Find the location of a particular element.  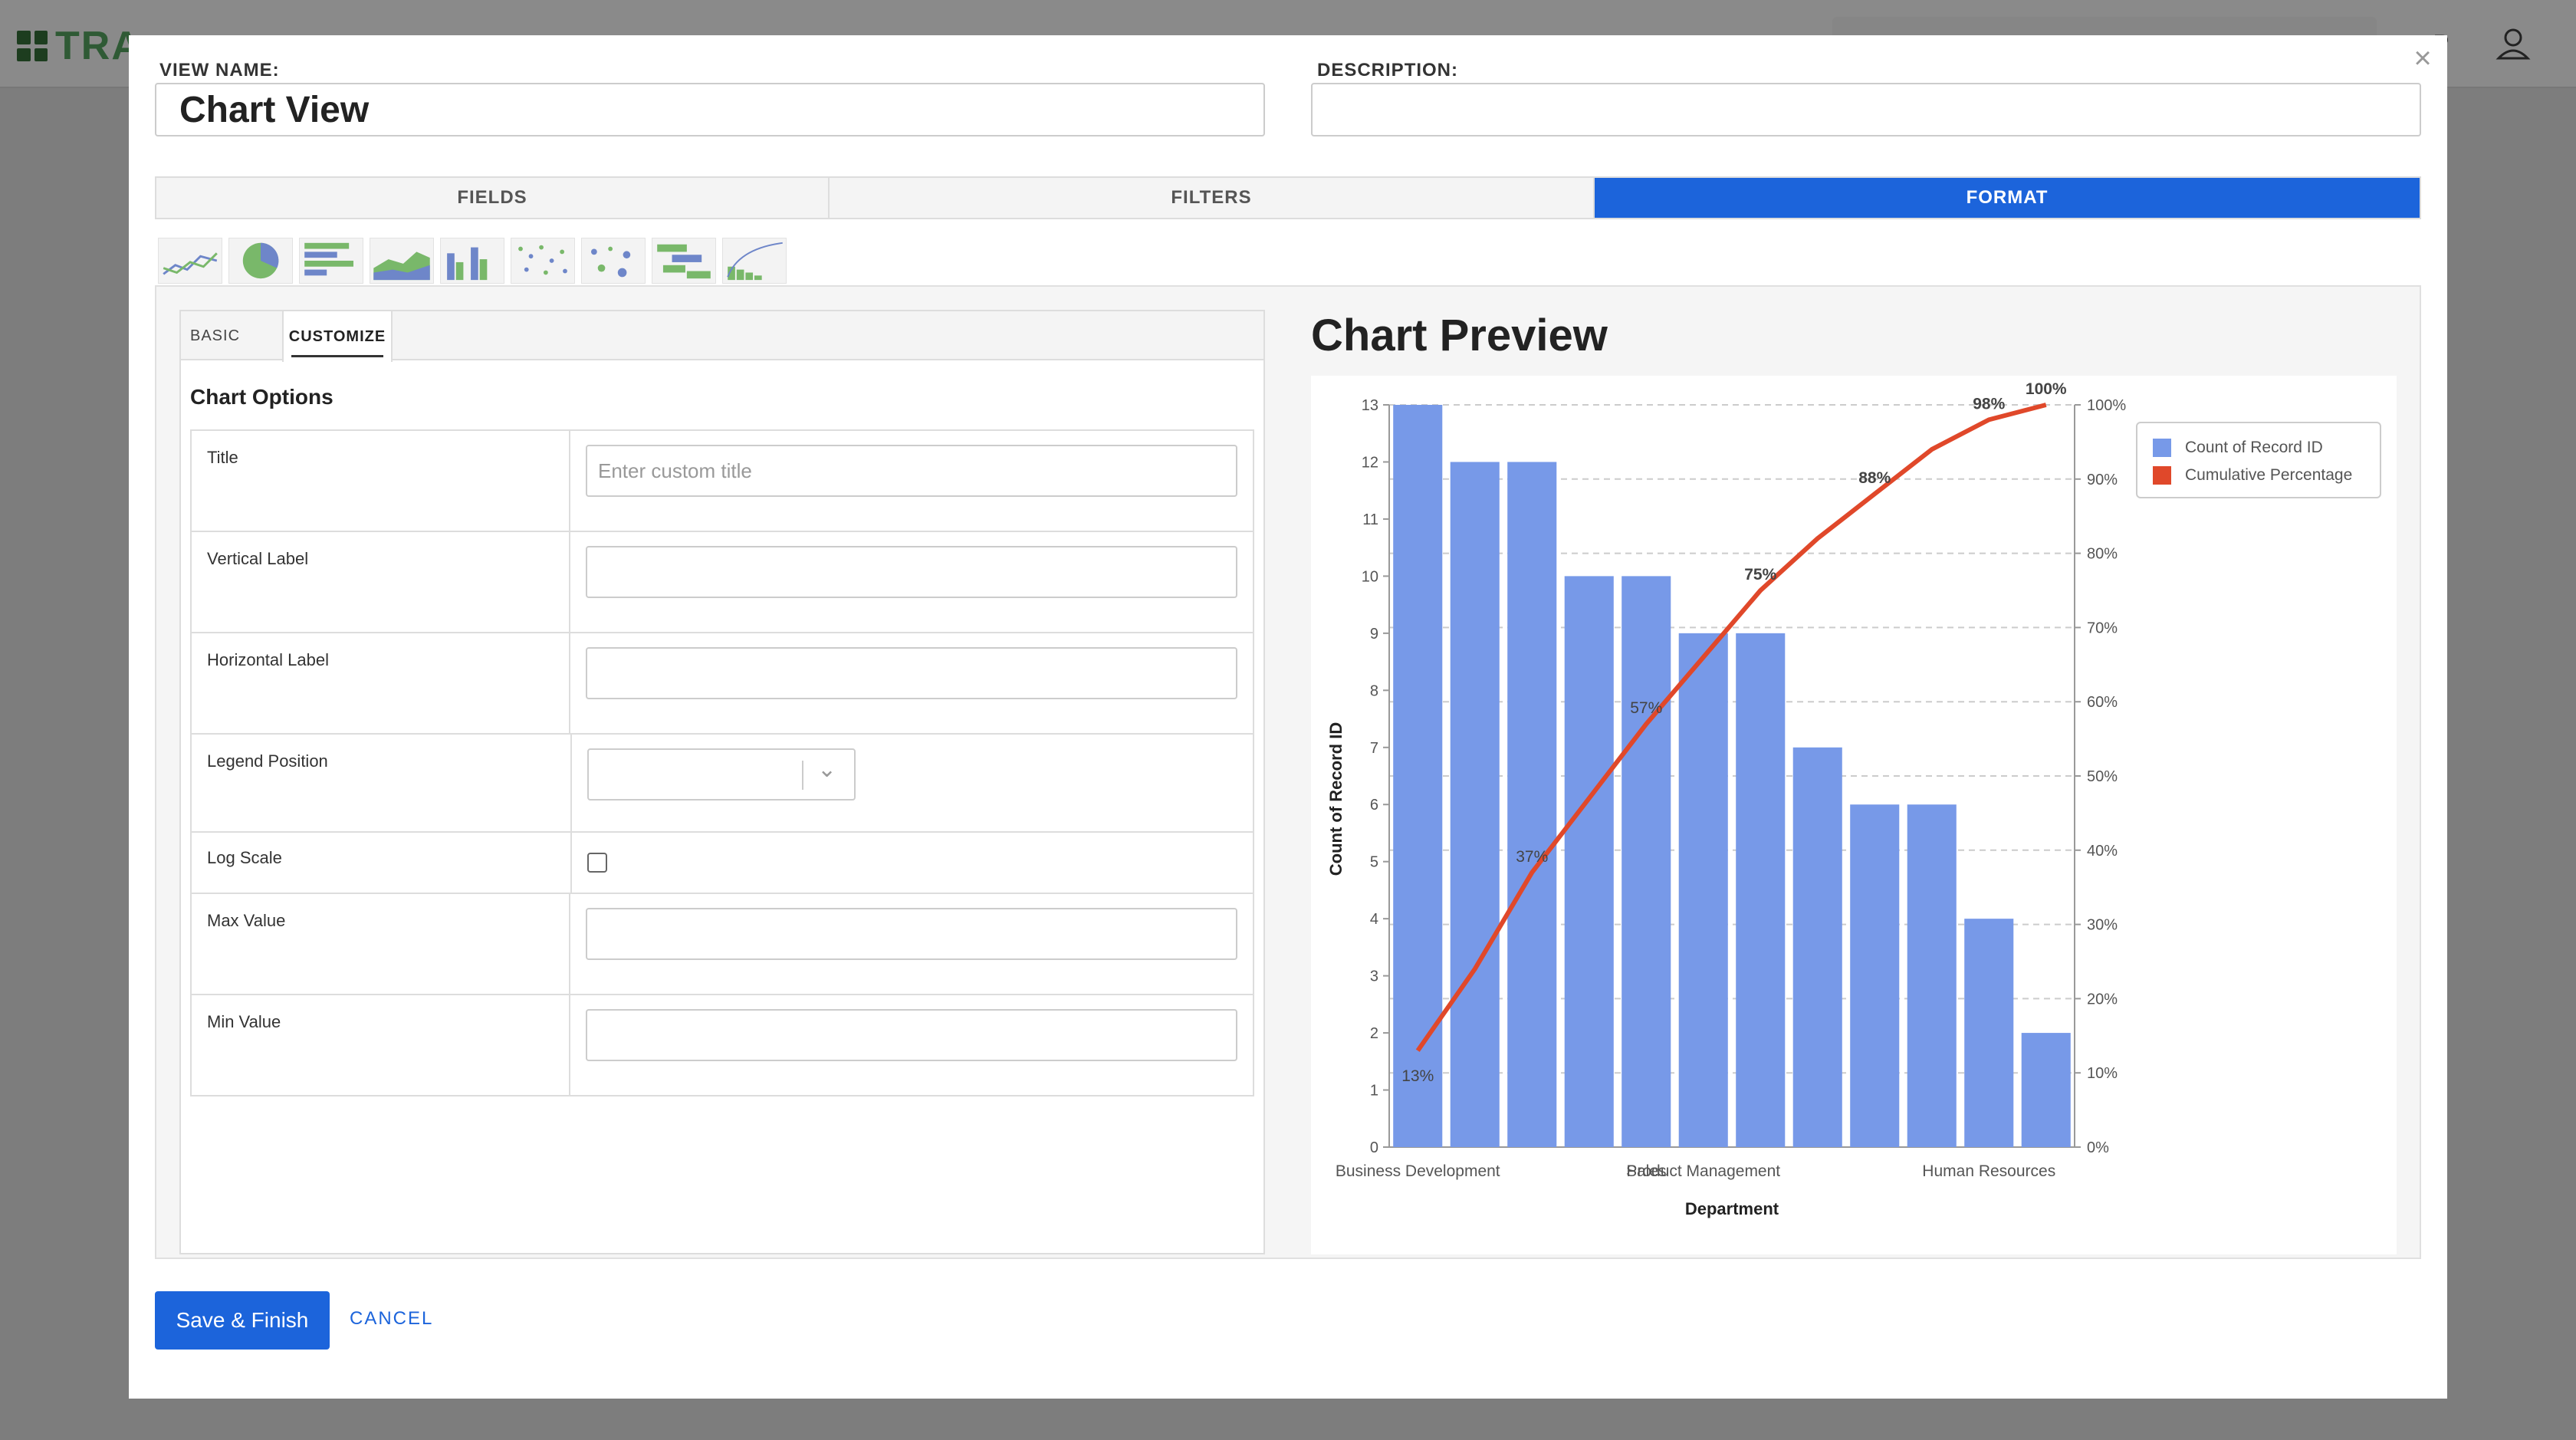

chart-legend: Count of Record ID Cumulative Percentage is located at coordinates (2259, 460).